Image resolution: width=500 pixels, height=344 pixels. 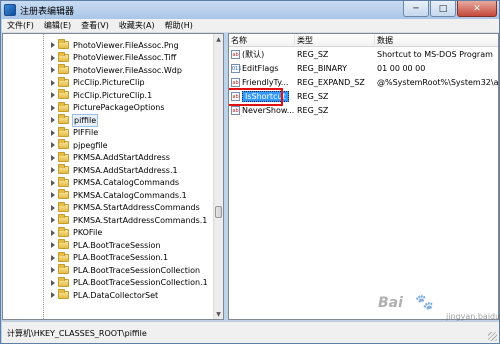 I want to click on resize-grip-icon, so click(x=492, y=336).